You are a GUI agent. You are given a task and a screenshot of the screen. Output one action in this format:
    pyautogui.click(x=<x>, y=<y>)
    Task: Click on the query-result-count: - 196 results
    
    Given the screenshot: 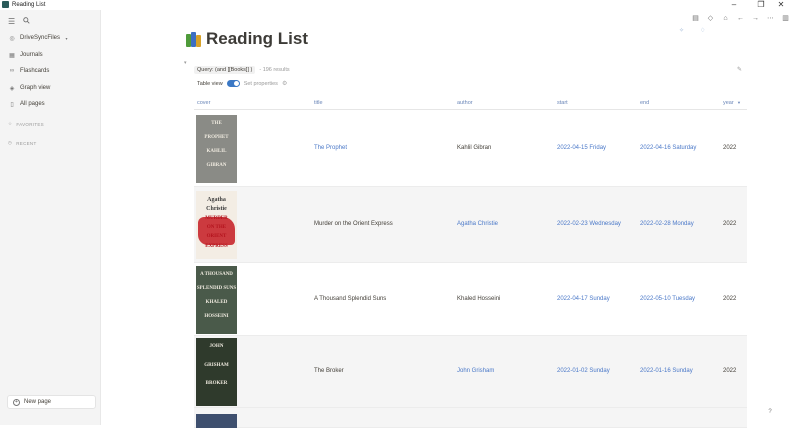 What is the action you would take?
    pyautogui.click(x=274, y=69)
    